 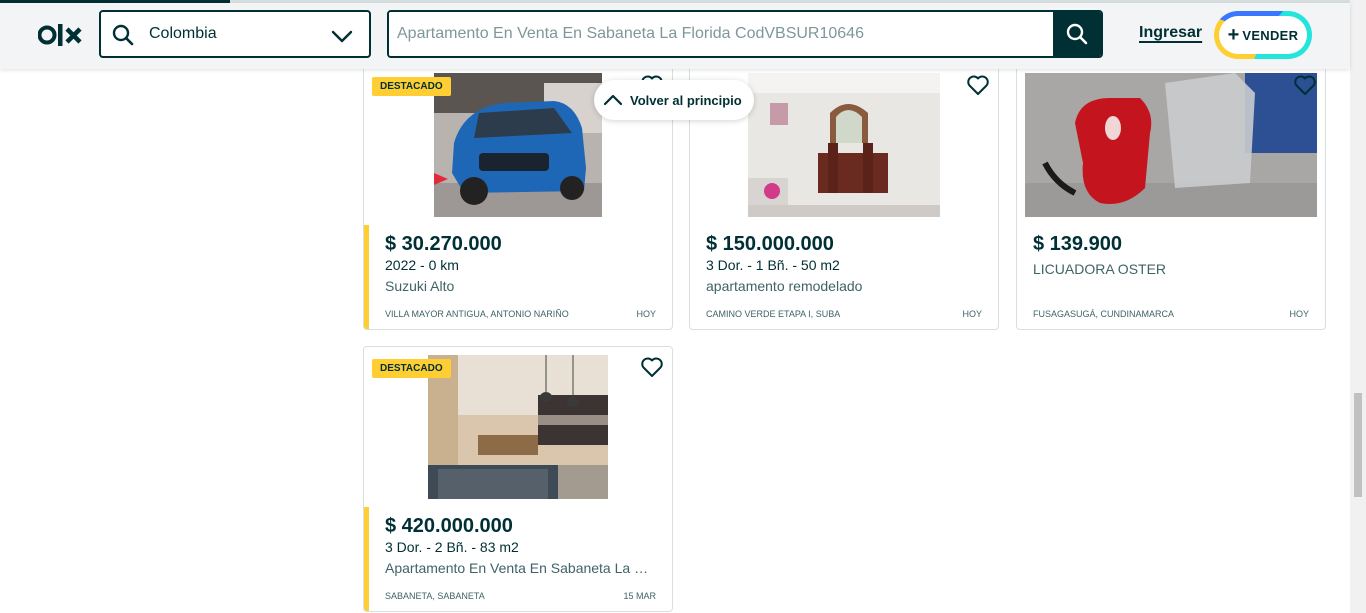 What do you see at coordinates (235, 34) in the screenshot?
I see `location-selector: Colombia` at bounding box center [235, 34].